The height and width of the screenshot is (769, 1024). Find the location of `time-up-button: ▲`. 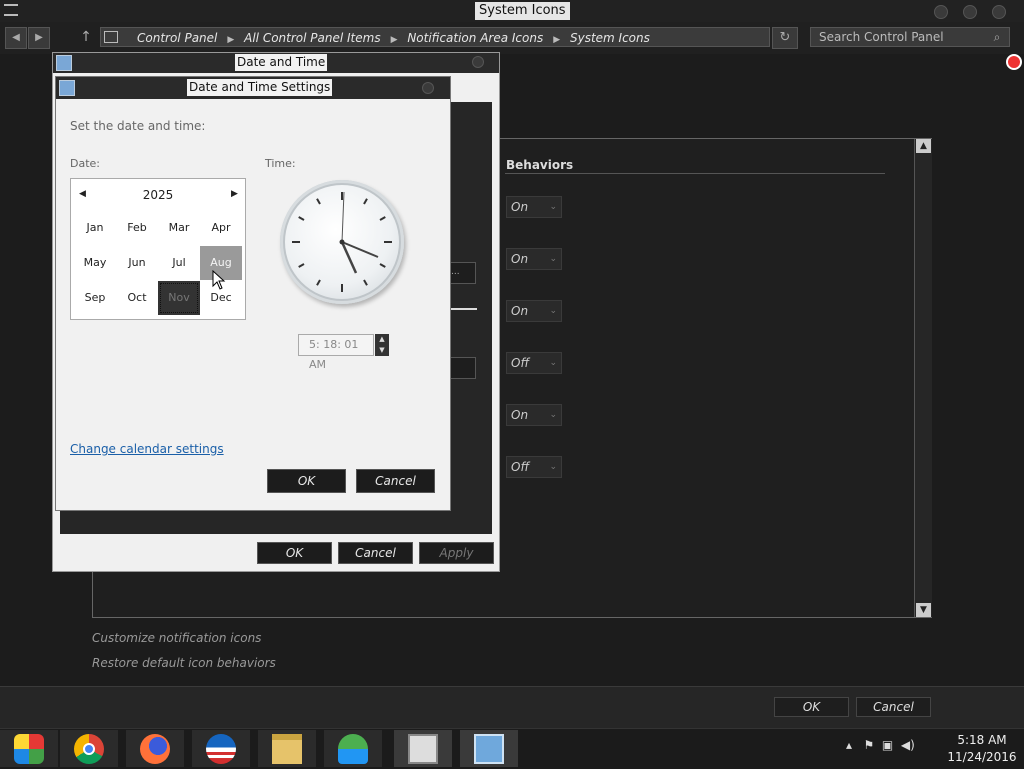

time-up-button: ▲ is located at coordinates (382, 339).